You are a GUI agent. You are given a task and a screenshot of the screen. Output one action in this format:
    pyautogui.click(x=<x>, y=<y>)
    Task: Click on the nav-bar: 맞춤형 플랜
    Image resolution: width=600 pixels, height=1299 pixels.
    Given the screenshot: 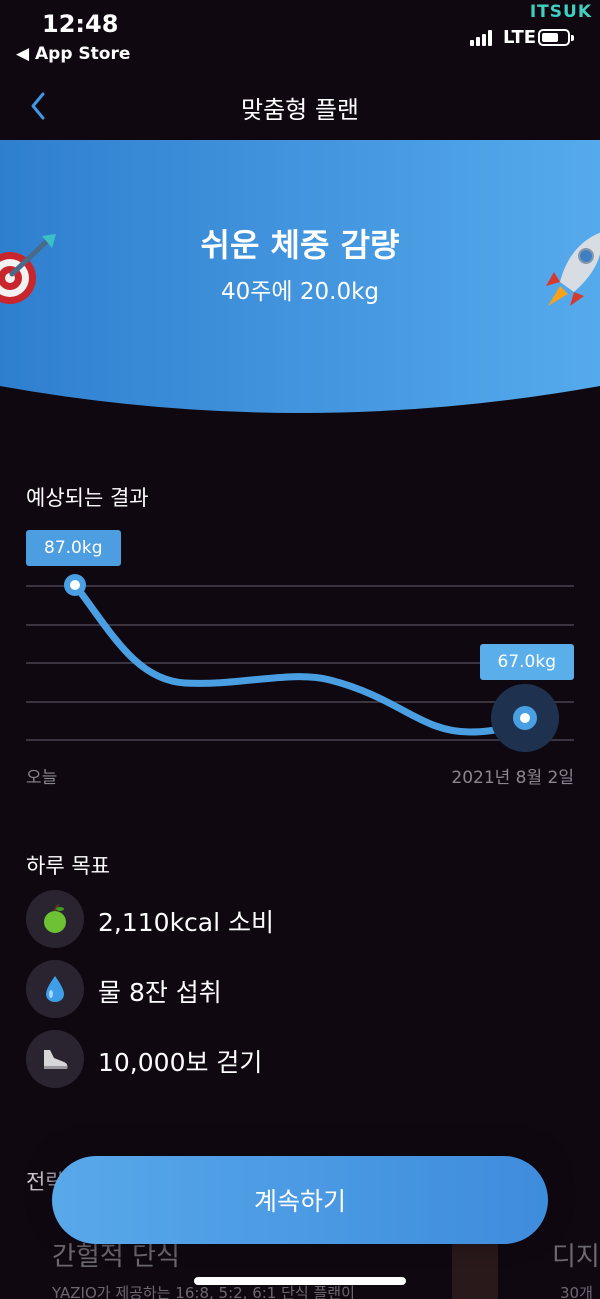 What is the action you would take?
    pyautogui.click(x=300, y=106)
    